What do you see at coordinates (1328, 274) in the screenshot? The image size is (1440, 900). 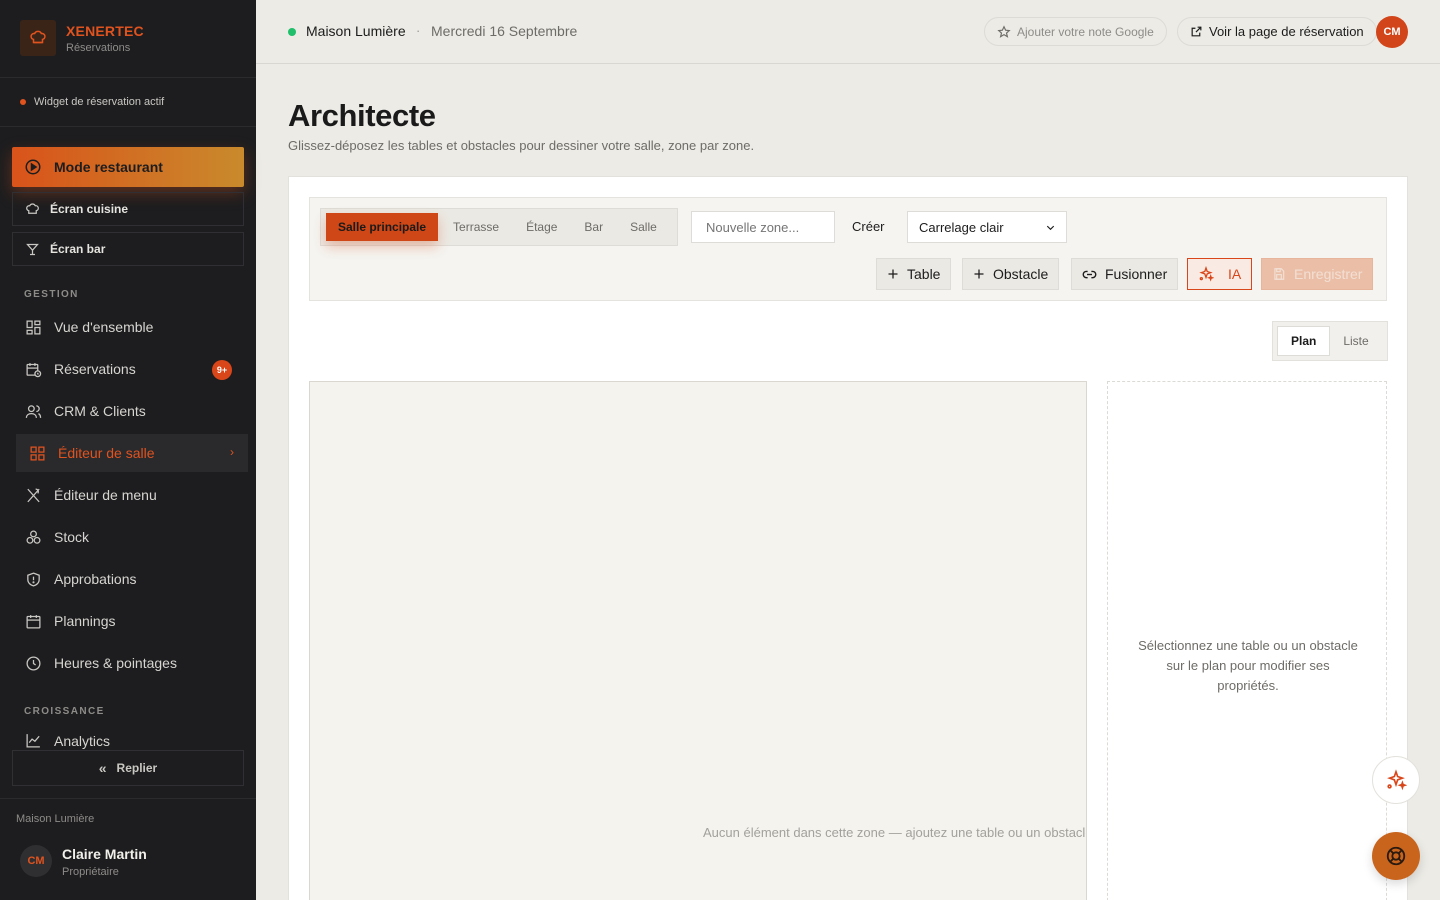 I see `save-label: Enregistrer` at bounding box center [1328, 274].